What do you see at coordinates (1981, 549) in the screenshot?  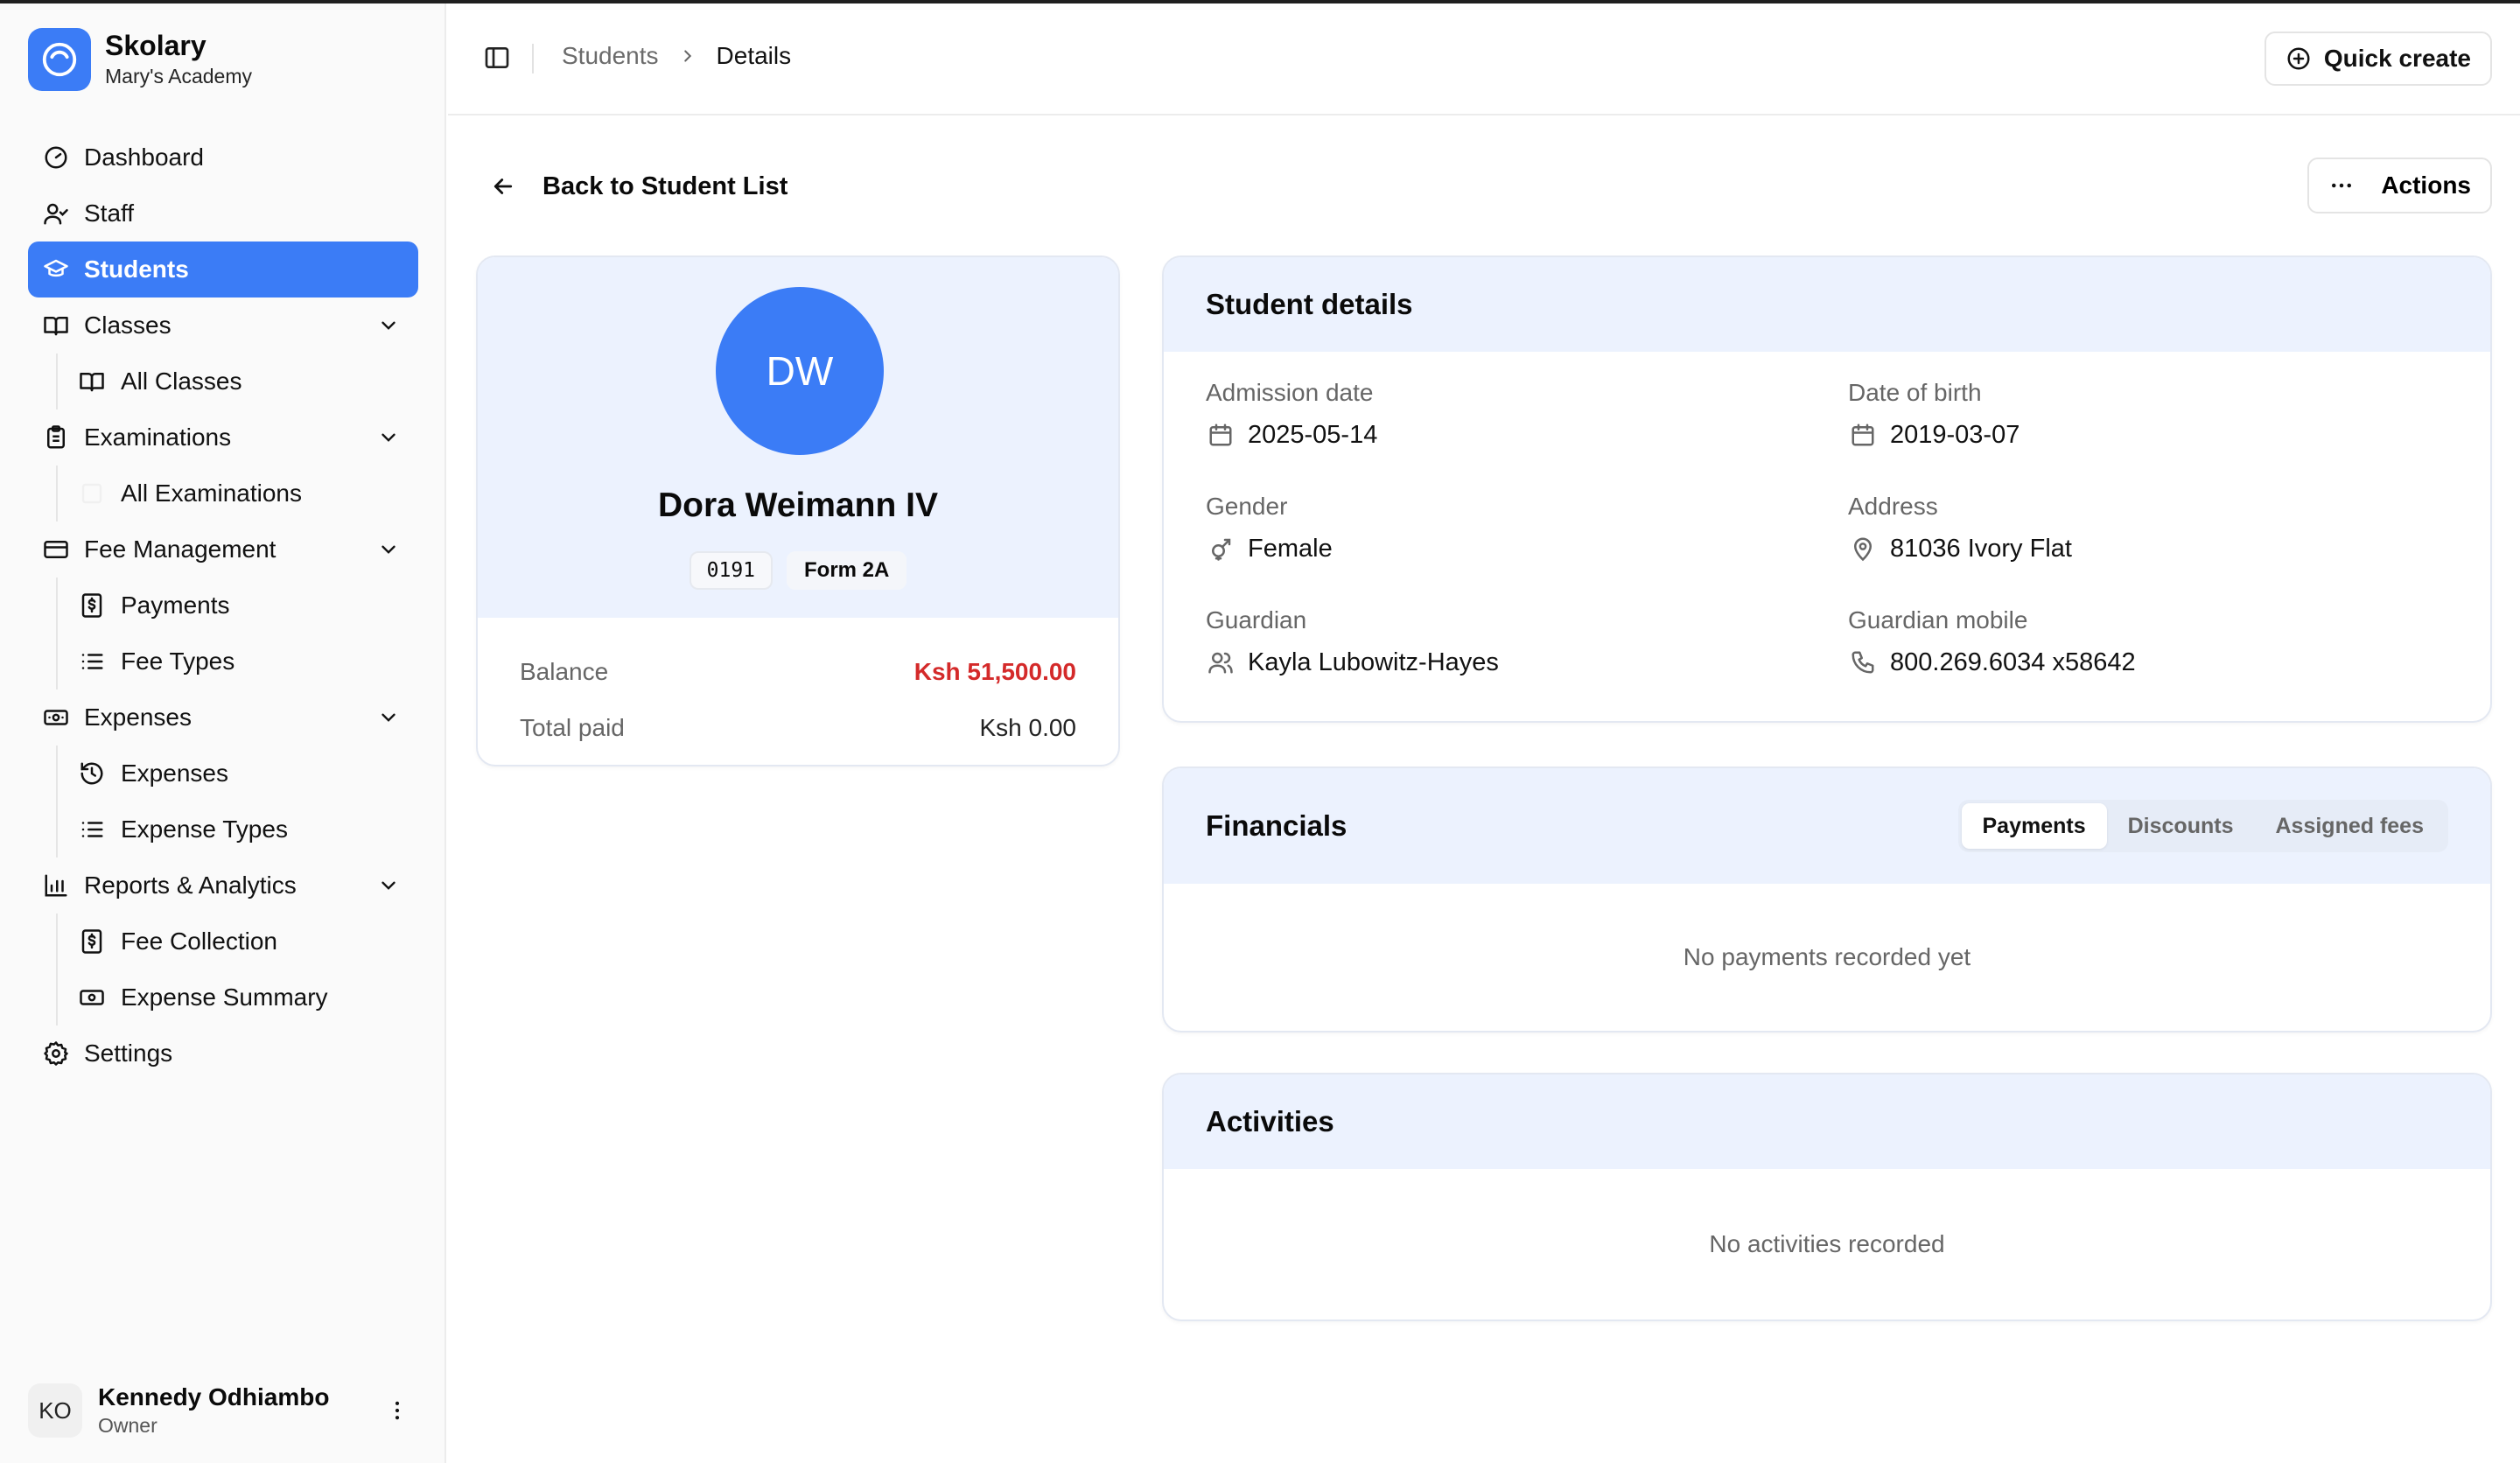 I see `field-value: 81036 Ivory Flat` at bounding box center [1981, 549].